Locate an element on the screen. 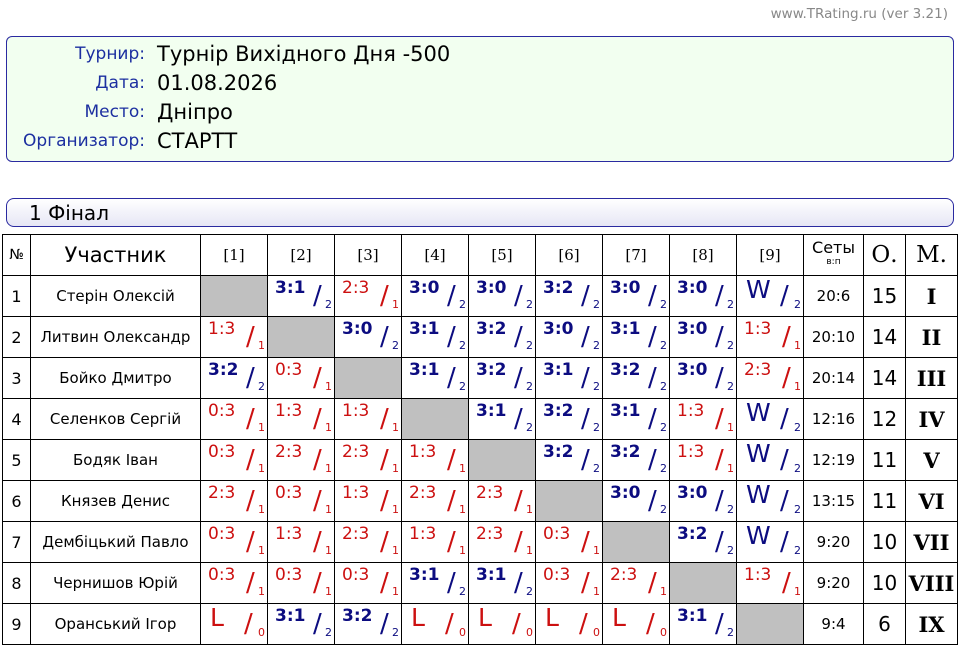 The height and width of the screenshot is (645, 960). player-name: Стерін Олексій is located at coordinates (115, 296).